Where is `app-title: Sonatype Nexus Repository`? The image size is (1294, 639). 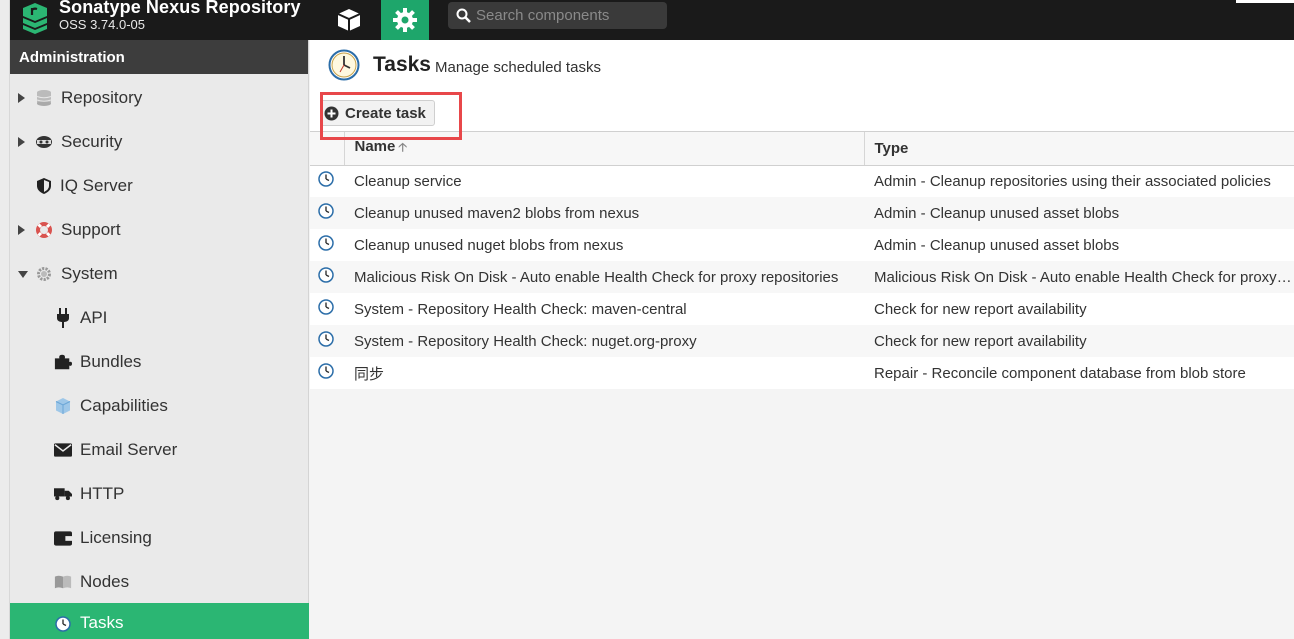 app-title: Sonatype Nexus Repository is located at coordinates (180, 8).